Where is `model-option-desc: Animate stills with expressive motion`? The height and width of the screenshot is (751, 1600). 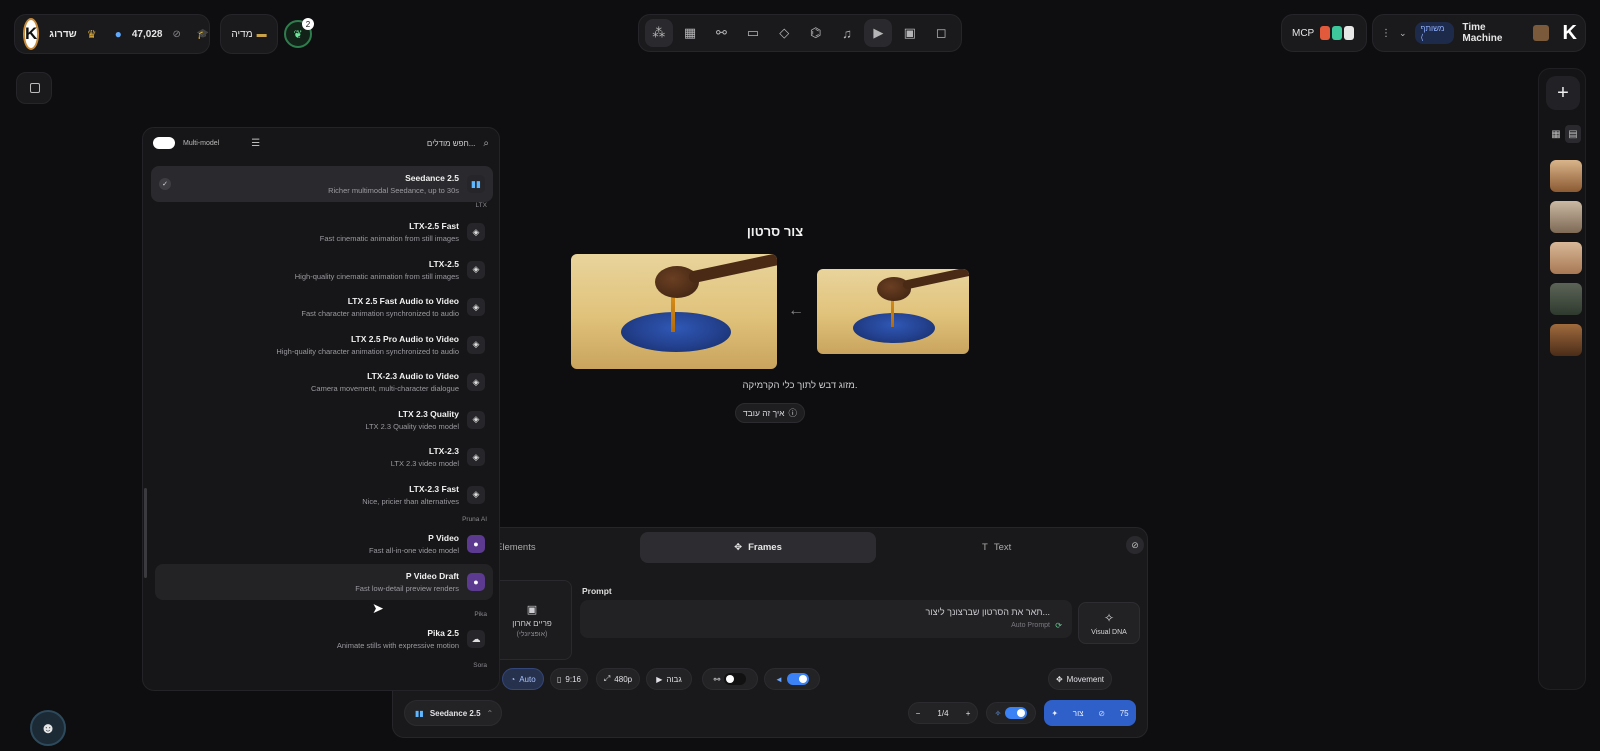
model-option-desc: Animate stills with expressive motion is located at coordinates (397, 645).